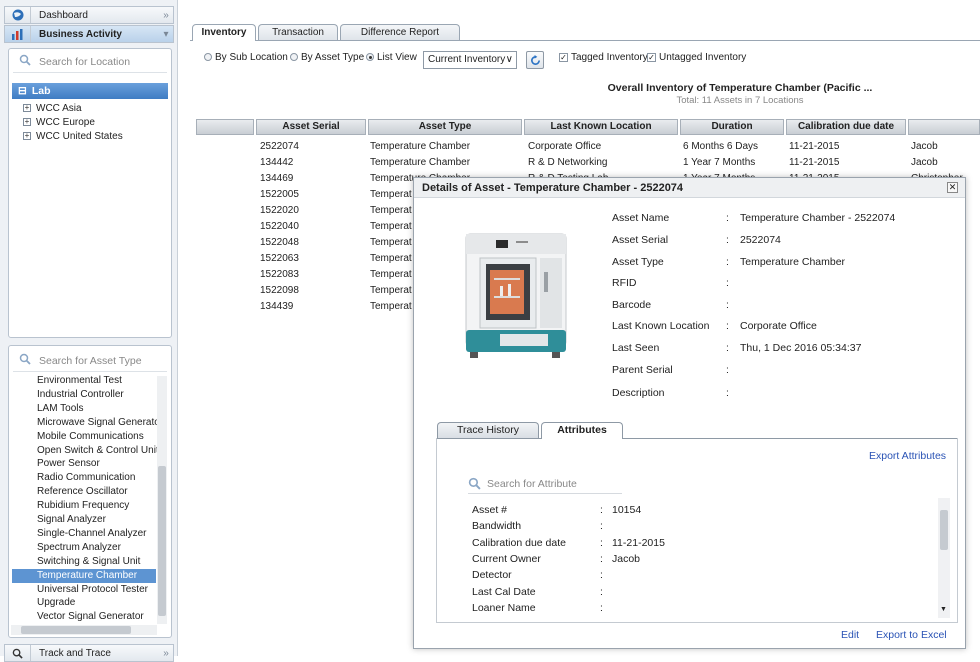  I want to click on close-icon: ✕, so click(952, 187).